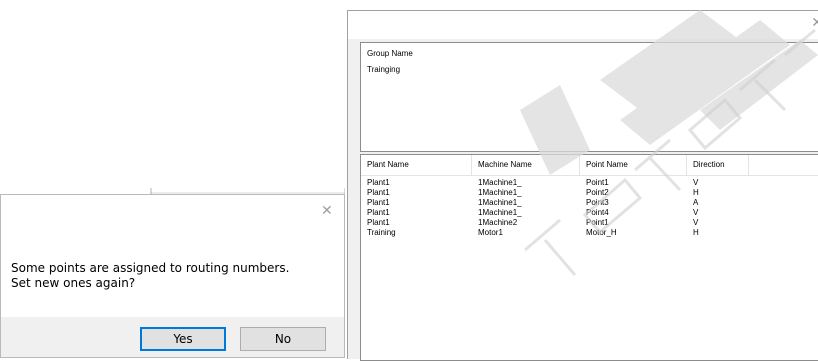 The height and width of the screenshot is (361, 818). I want to click on table-row: Plant1 1Machine1_ Point3 A, so click(589, 203).